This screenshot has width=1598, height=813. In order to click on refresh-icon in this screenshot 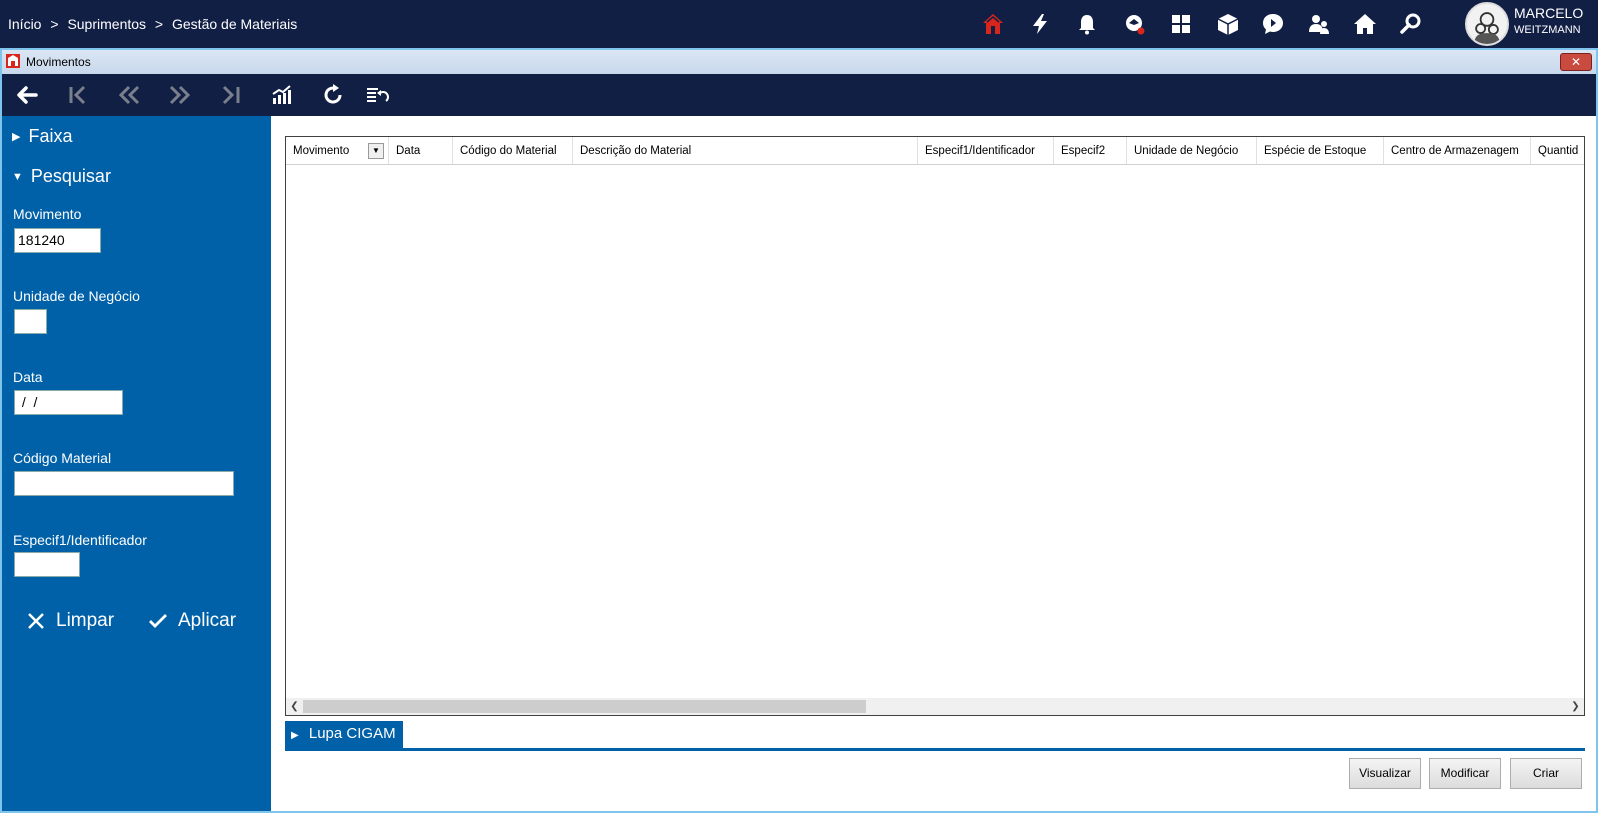, I will do `click(333, 95)`.